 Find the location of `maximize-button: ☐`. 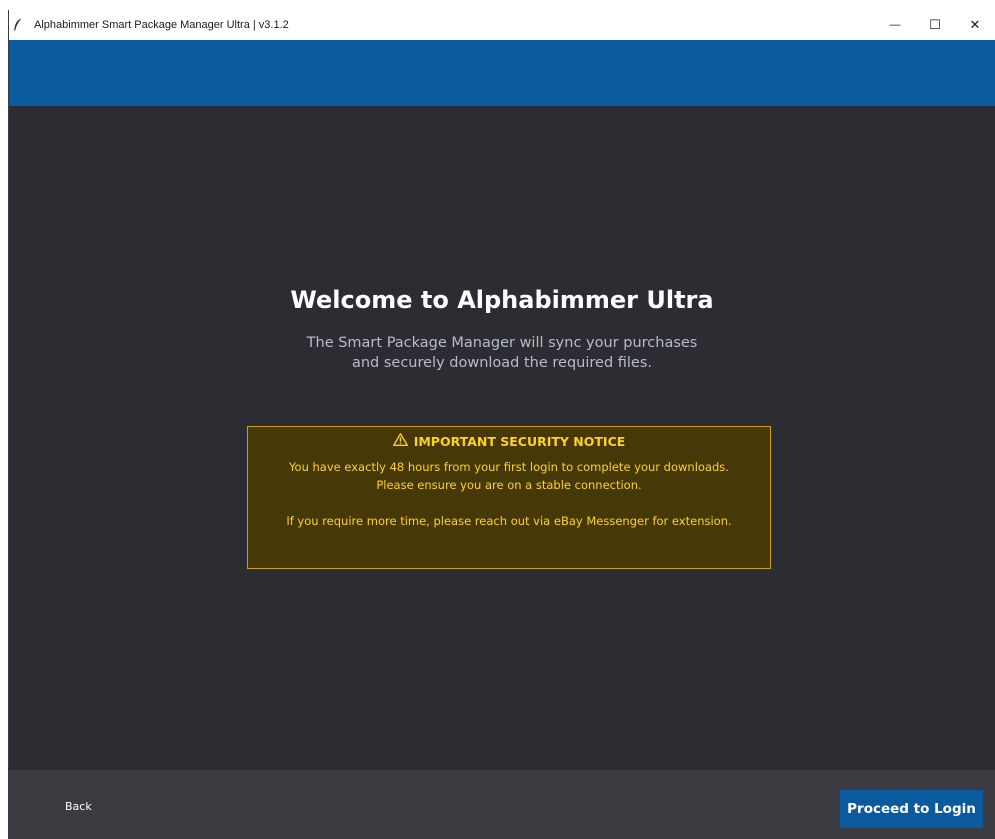

maximize-button: ☐ is located at coordinates (935, 25).